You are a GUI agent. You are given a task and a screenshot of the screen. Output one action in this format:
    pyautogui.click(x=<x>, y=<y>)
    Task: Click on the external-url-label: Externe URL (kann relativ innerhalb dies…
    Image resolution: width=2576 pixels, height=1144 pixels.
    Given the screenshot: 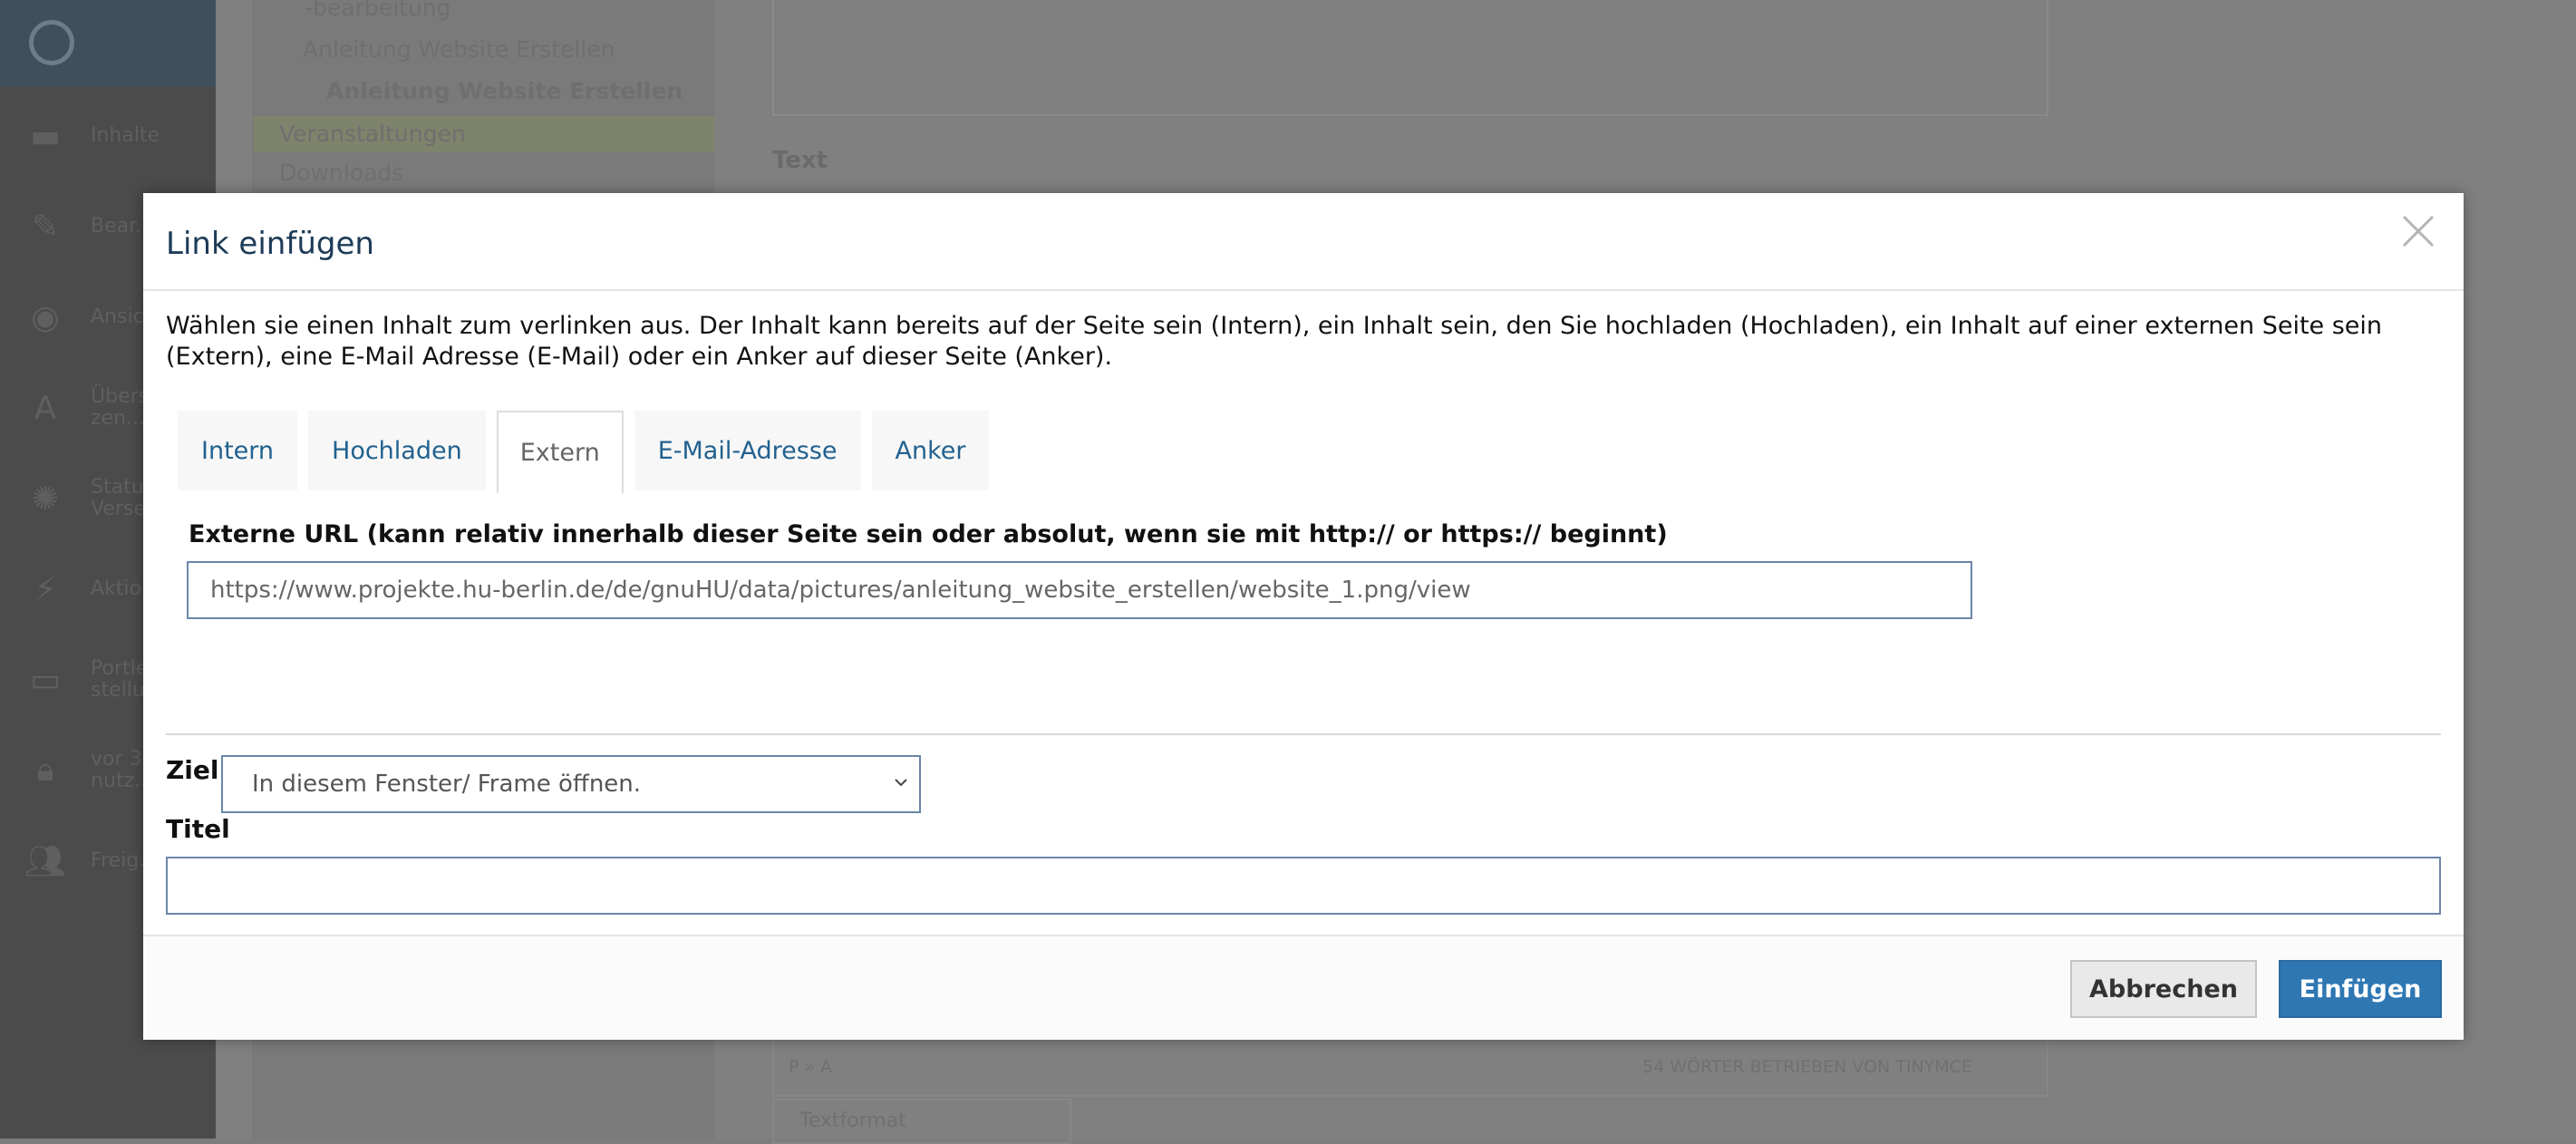 What is the action you would take?
    pyautogui.click(x=928, y=534)
    